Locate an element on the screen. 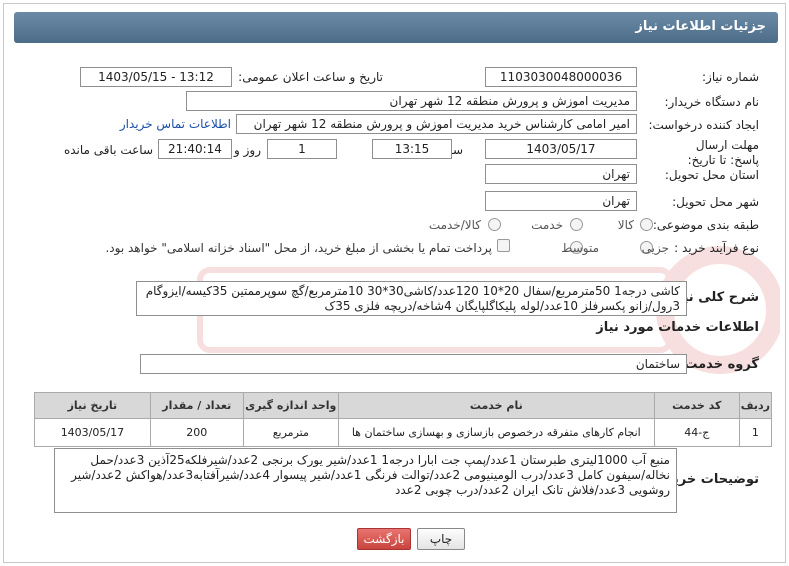 This screenshot has width=789, height=566. process-option-medium: متوسط is located at coordinates (580, 248).